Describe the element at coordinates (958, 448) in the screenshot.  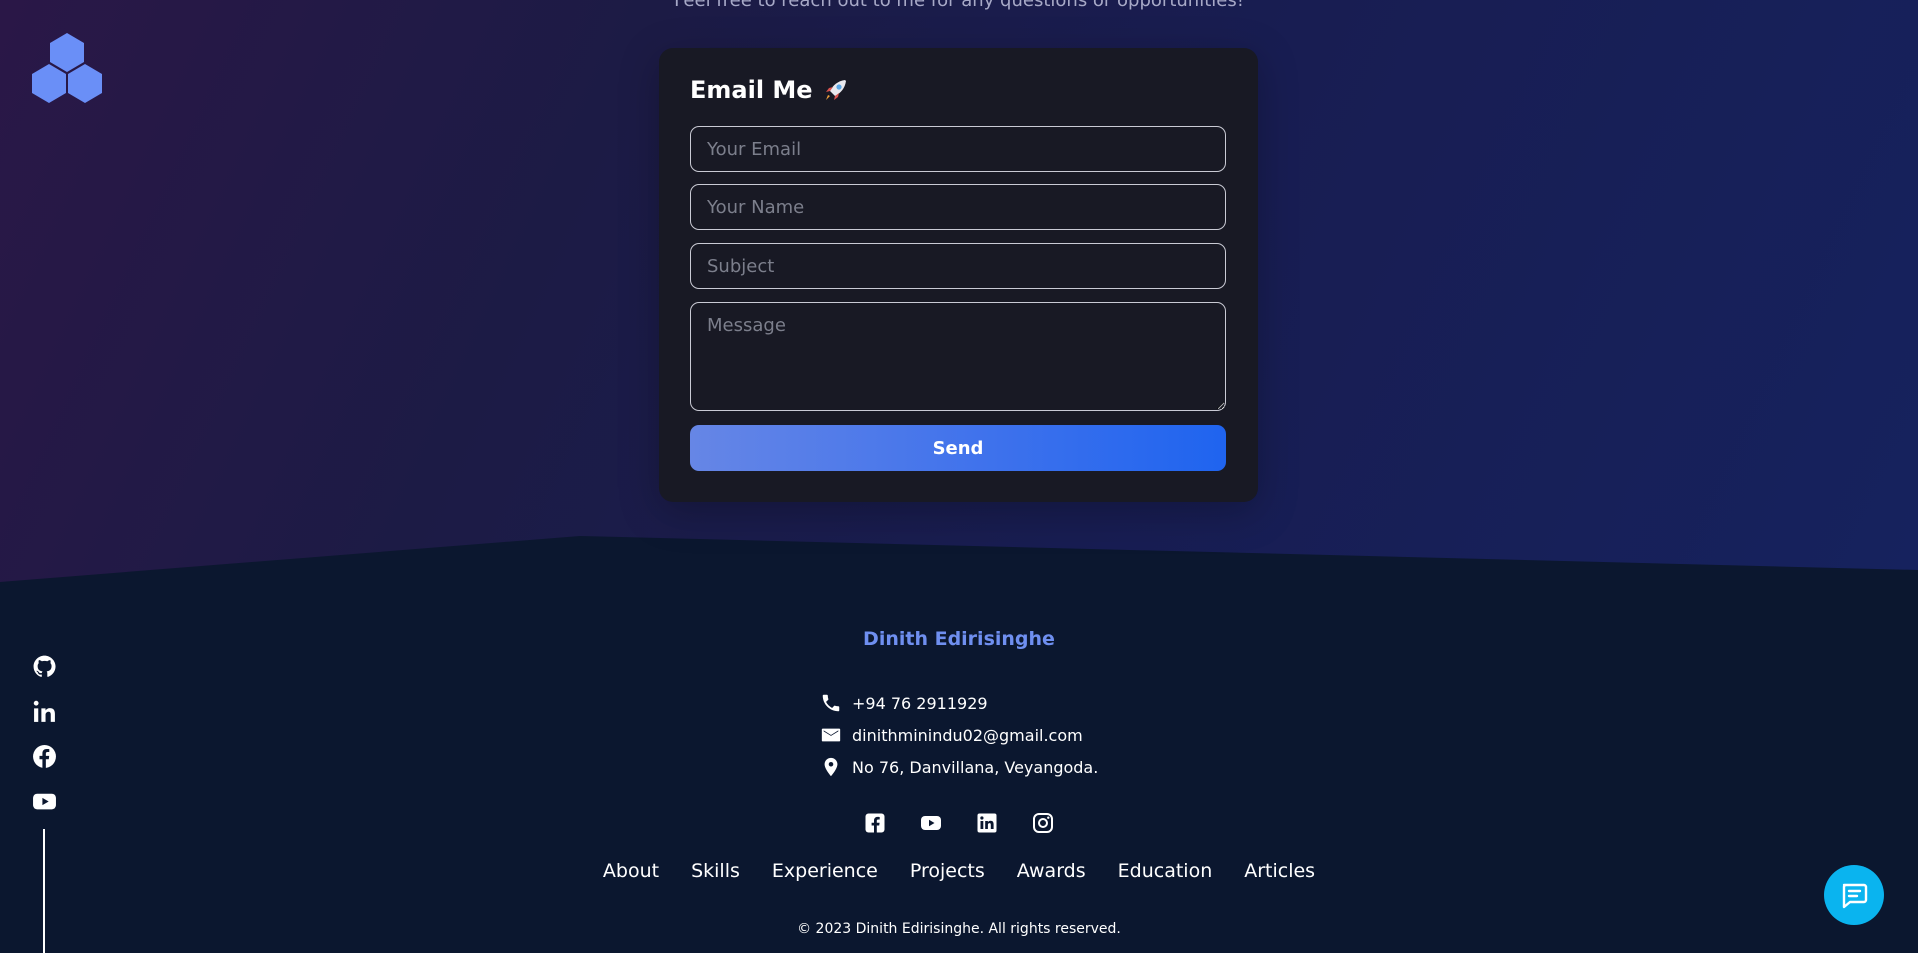
I see `send-button: Send` at that location.